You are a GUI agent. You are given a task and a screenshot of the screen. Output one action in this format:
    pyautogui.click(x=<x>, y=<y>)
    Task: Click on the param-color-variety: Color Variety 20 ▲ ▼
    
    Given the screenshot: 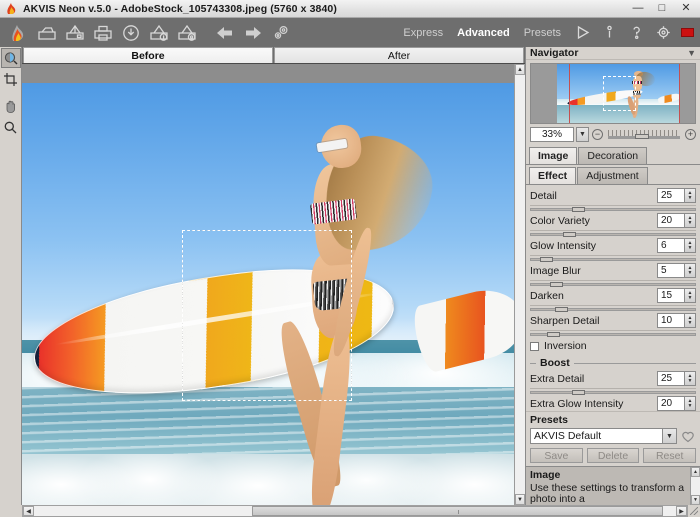 What is the action you would take?
    pyautogui.click(x=613, y=225)
    